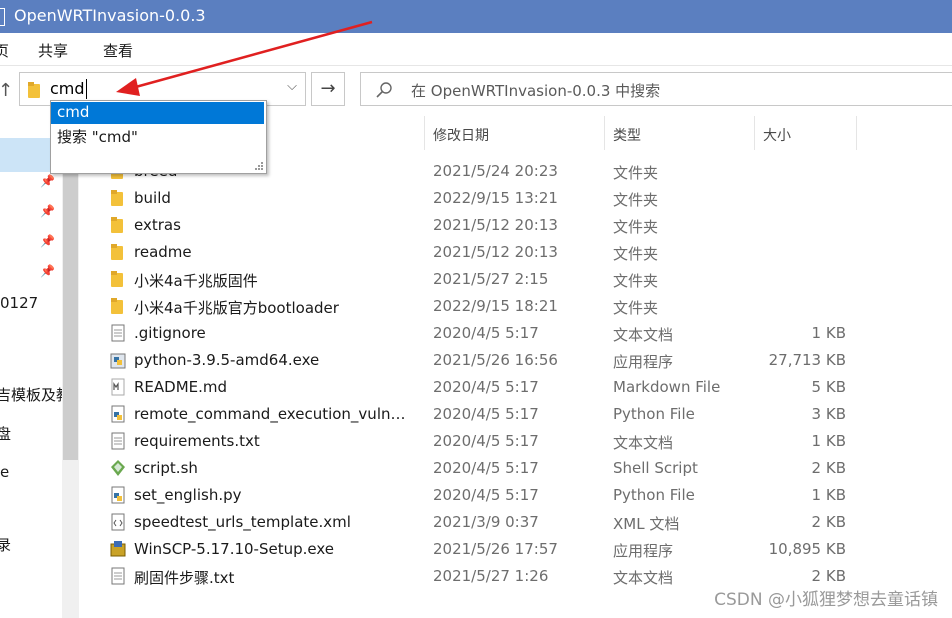 The width and height of the screenshot is (952, 618). Describe the element at coordinates (807, 549) in the screenshot. I see `file-size: 10,895 KB` at that location.